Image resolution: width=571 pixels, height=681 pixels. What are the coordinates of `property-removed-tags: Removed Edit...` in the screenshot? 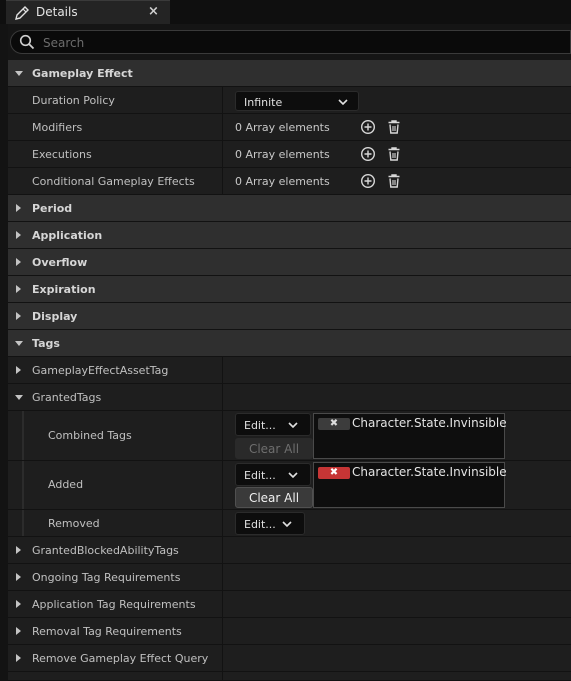 It's located at (289, 523).